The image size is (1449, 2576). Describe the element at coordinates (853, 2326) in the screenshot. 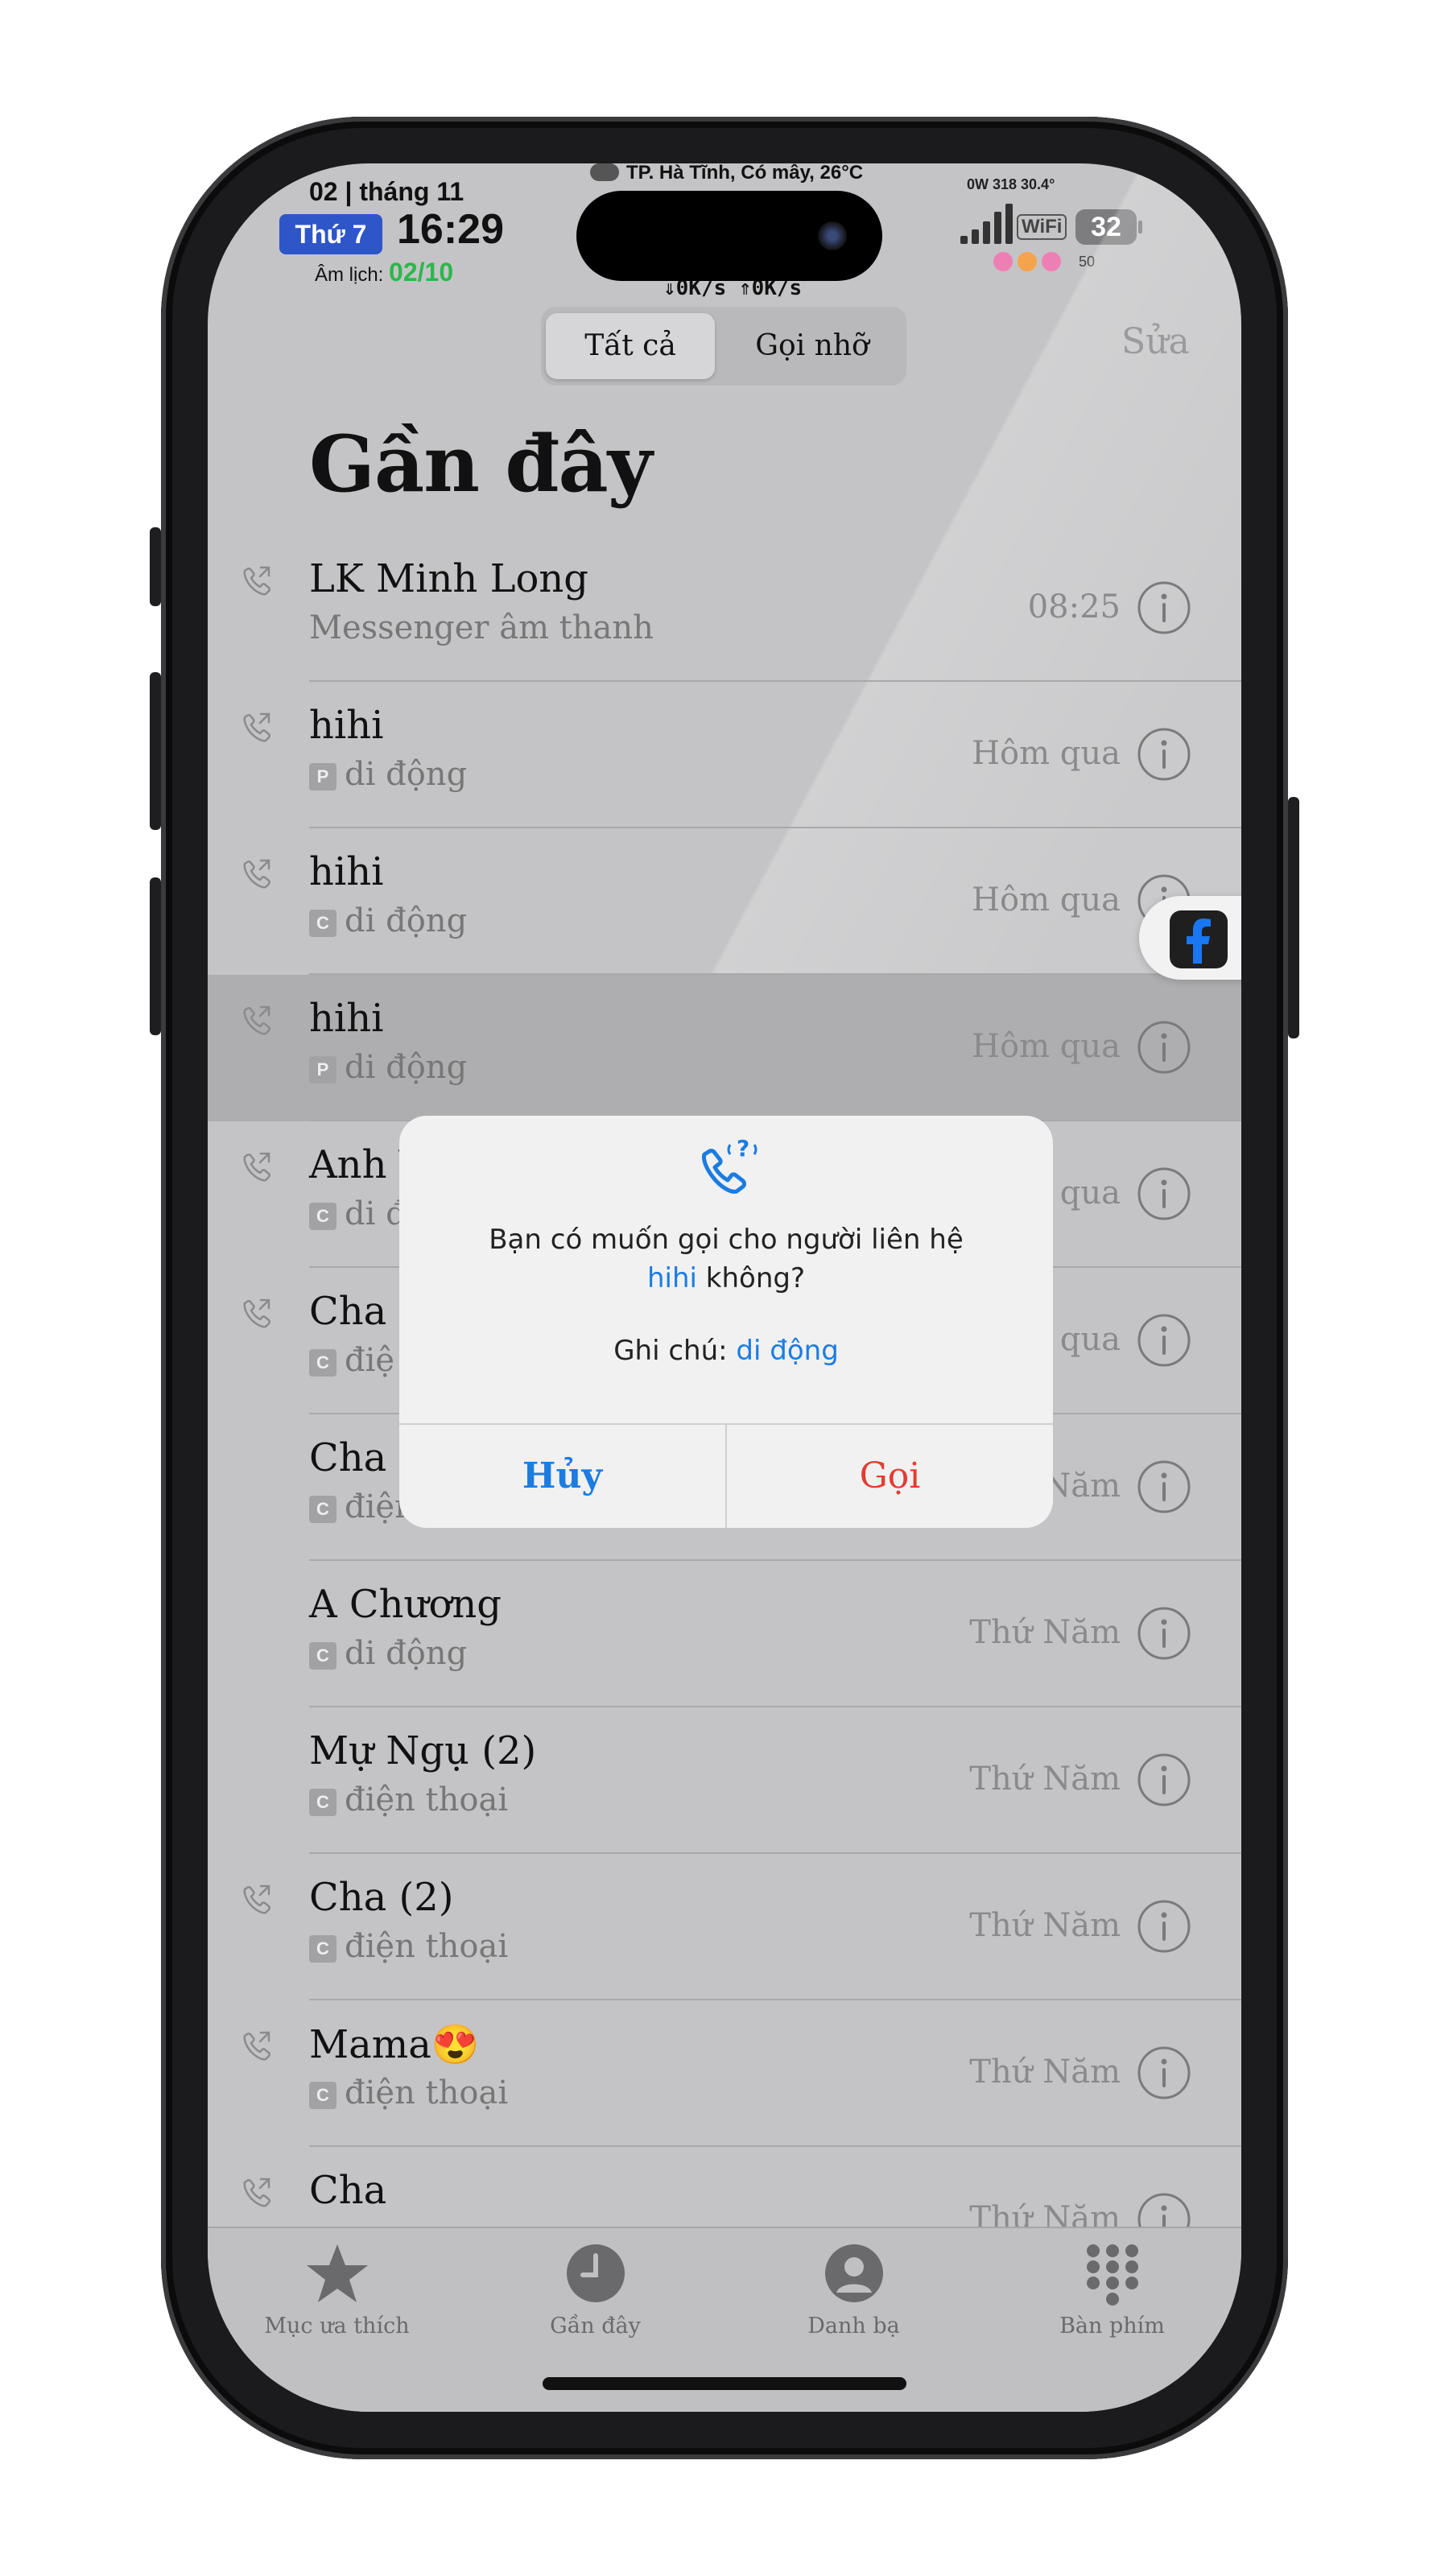

I see `tab-contacts-label: Danh bạ` at that location.